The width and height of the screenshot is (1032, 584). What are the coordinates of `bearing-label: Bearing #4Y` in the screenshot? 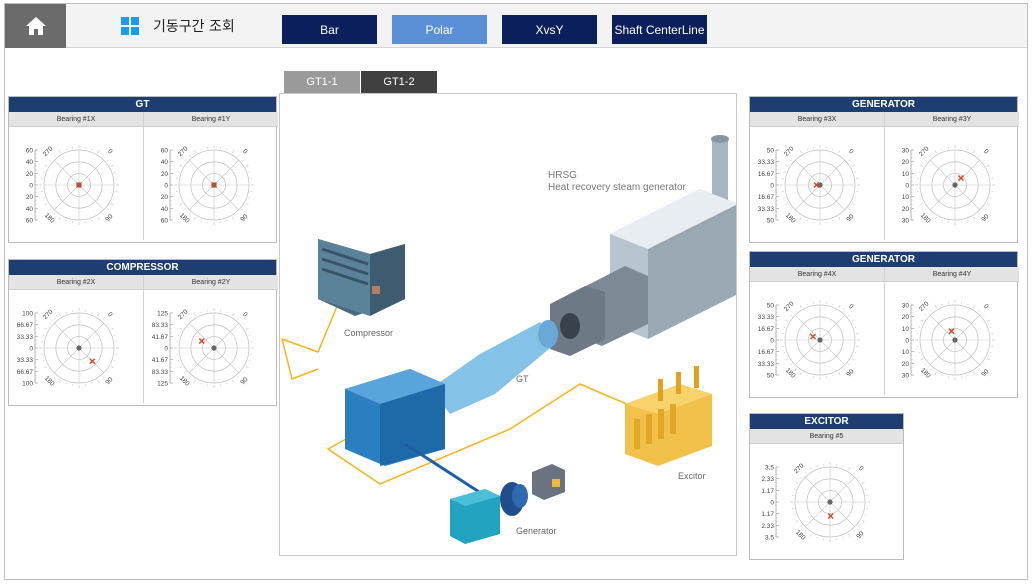 It's located at (952, 274).